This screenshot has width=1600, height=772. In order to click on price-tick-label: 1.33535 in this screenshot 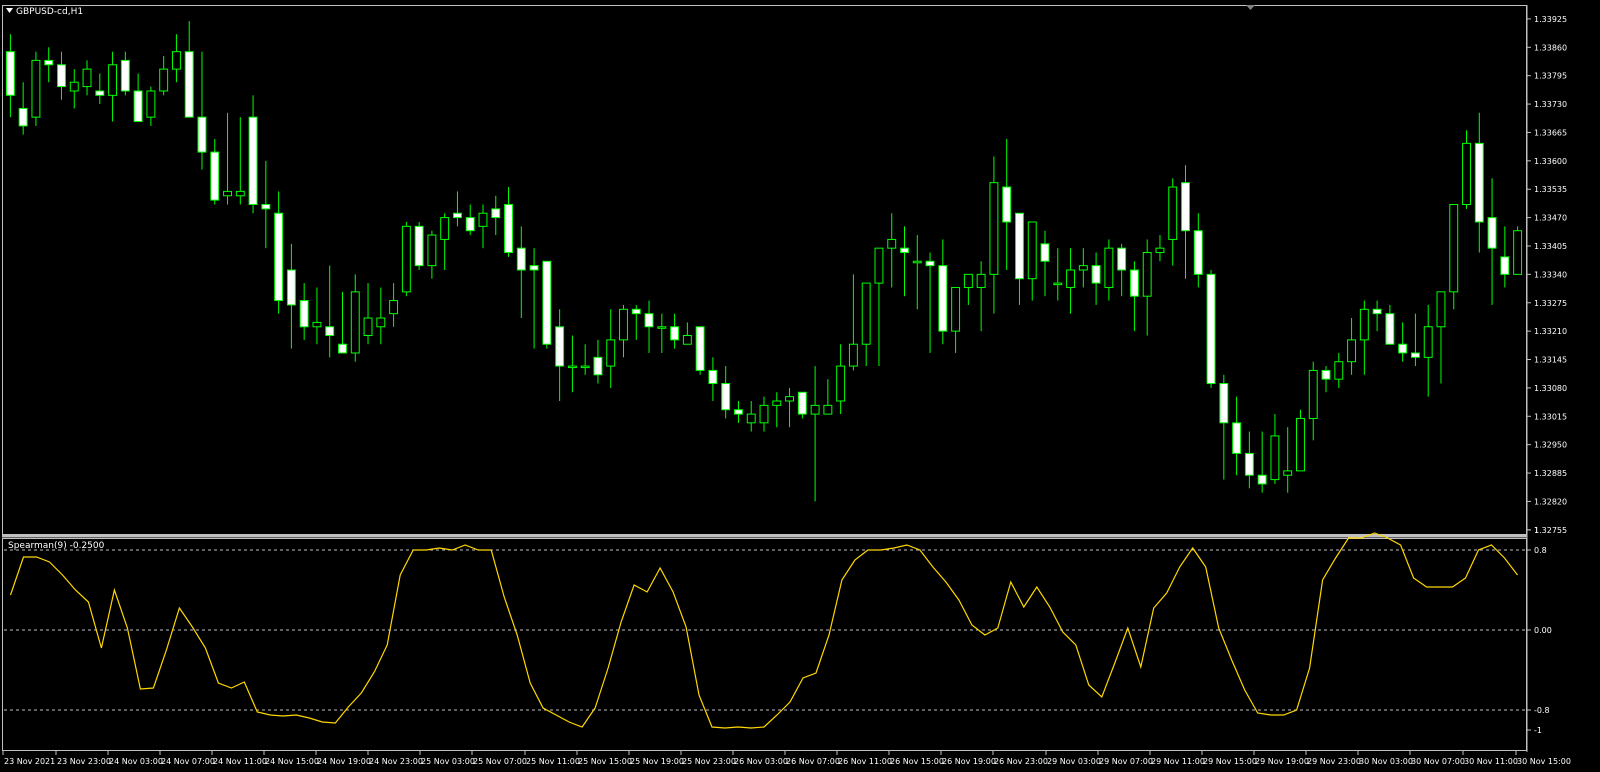, I will do `click(1550, 189)`.